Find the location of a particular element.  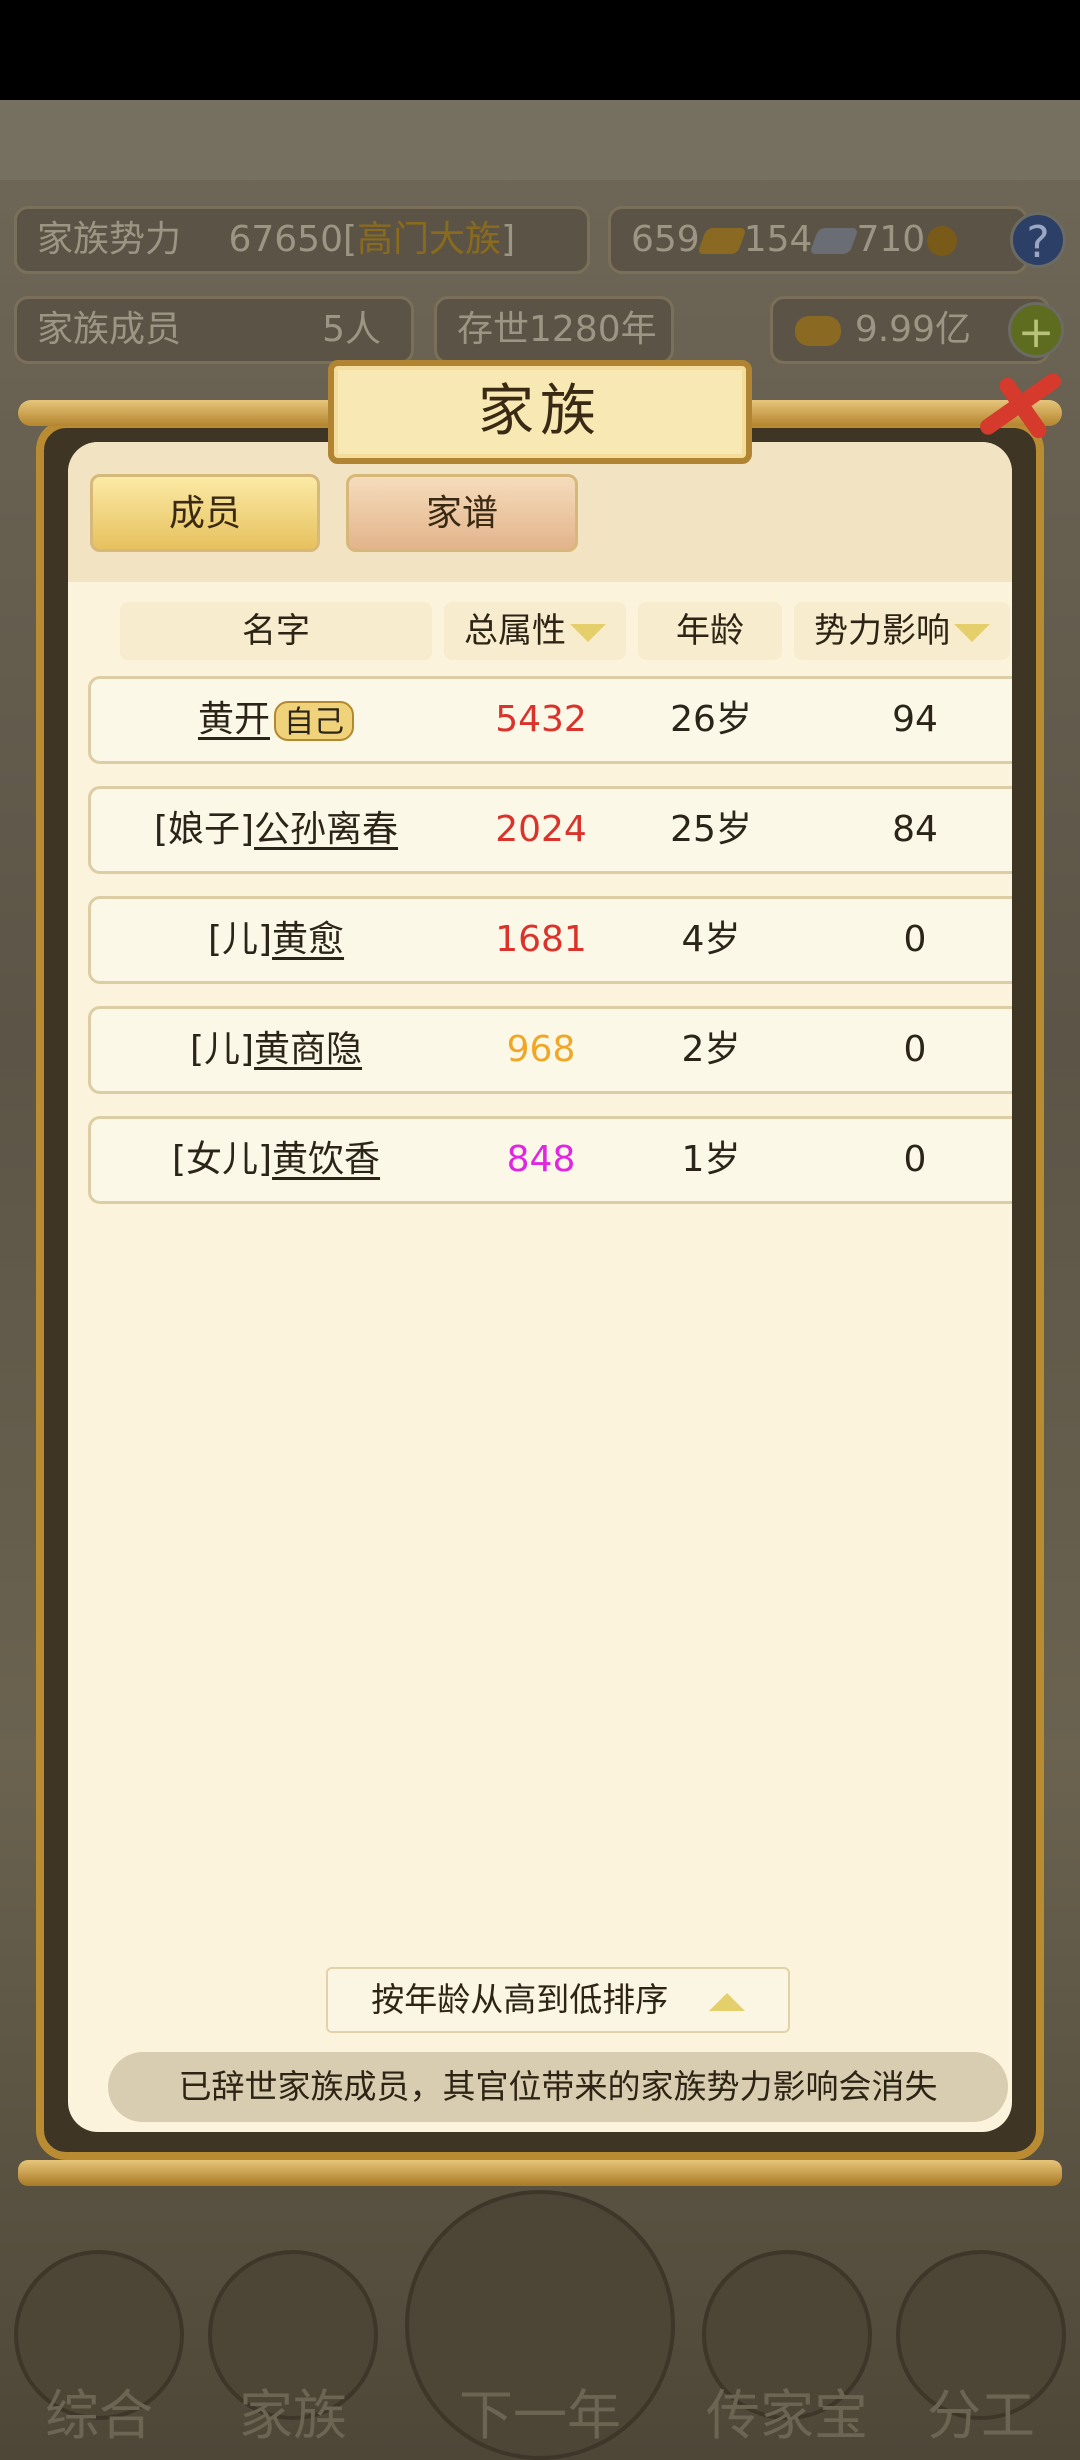

close-button is located at coordinates (1018, 400).